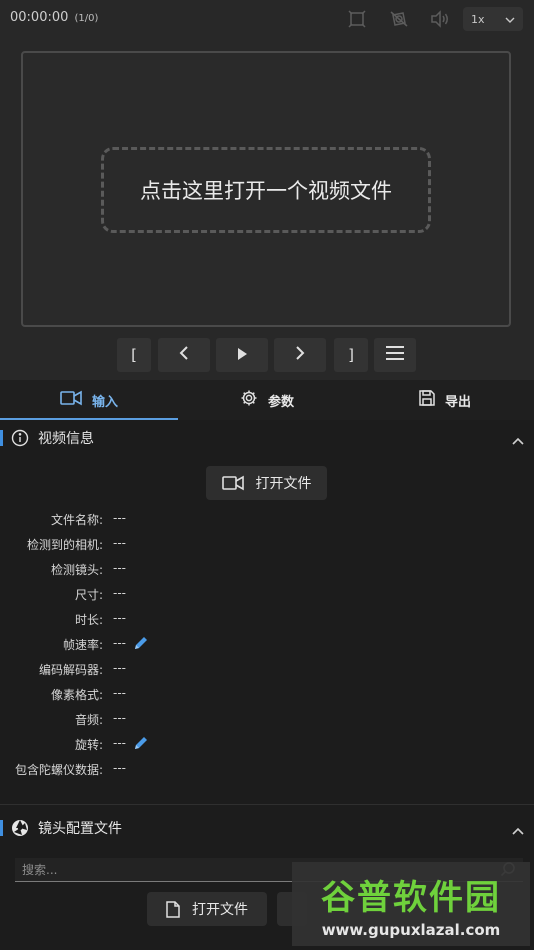 The width and height of the screenshot is (534, 950). Describe the element at coordinates (104, 402) in the screenshot. I see `tab-input-label: 输入` at that location.